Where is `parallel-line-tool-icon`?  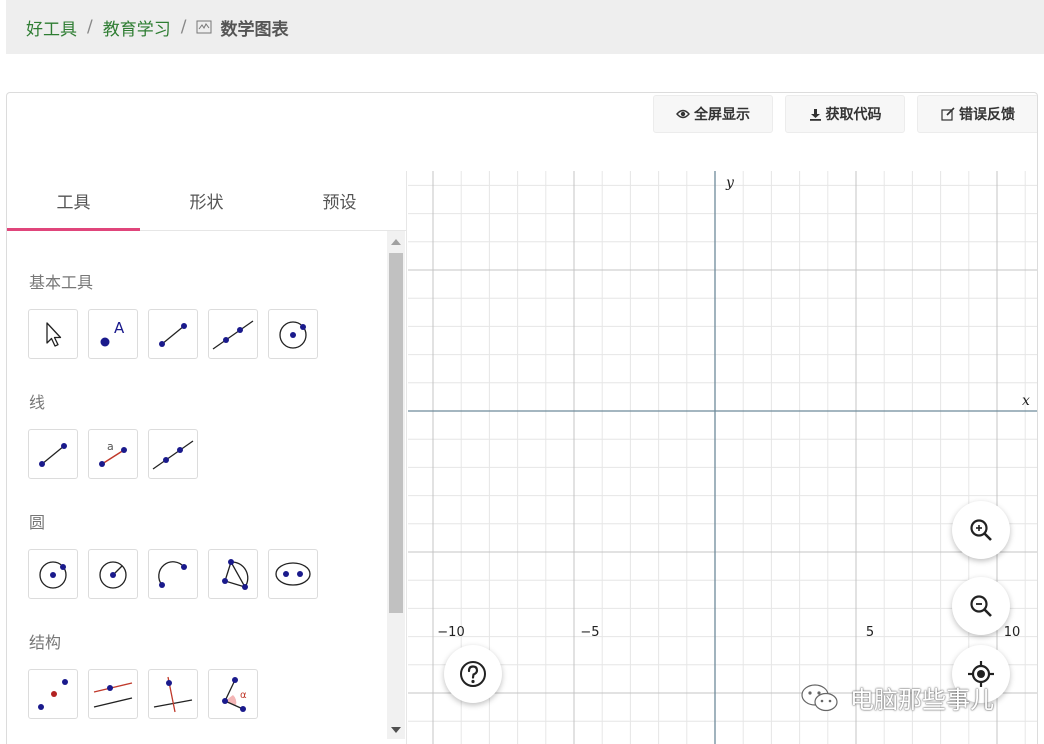
parallel-line-tool-icon is located at coordinates (113, 695).